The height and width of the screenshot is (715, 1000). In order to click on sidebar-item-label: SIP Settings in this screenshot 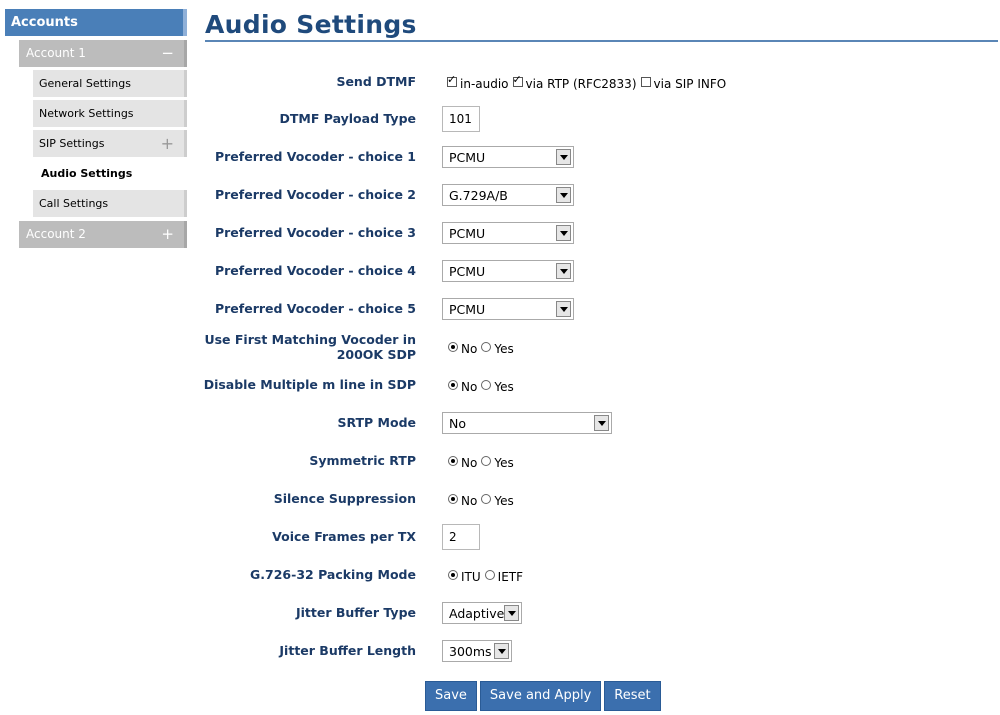, I will do `click(72, 143)`.